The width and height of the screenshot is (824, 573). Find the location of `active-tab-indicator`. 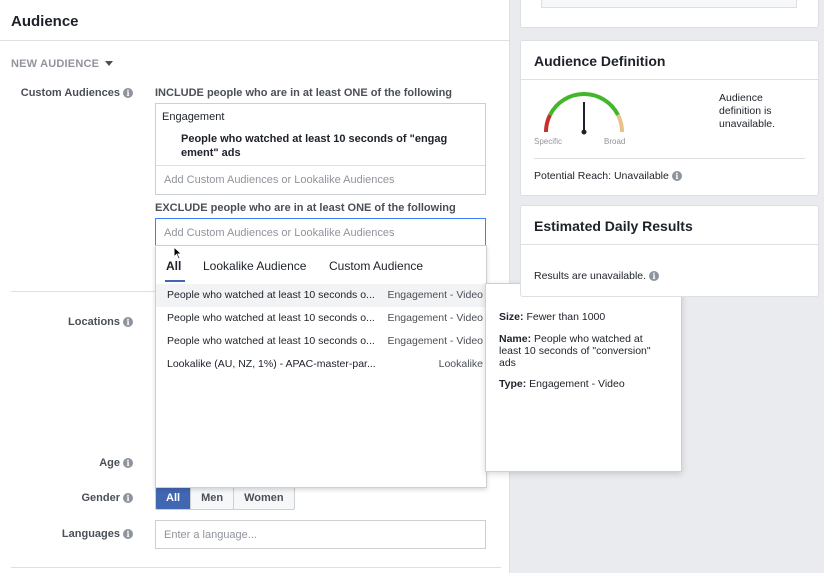

active-tab-indicator is located at coordinates (175, 281).